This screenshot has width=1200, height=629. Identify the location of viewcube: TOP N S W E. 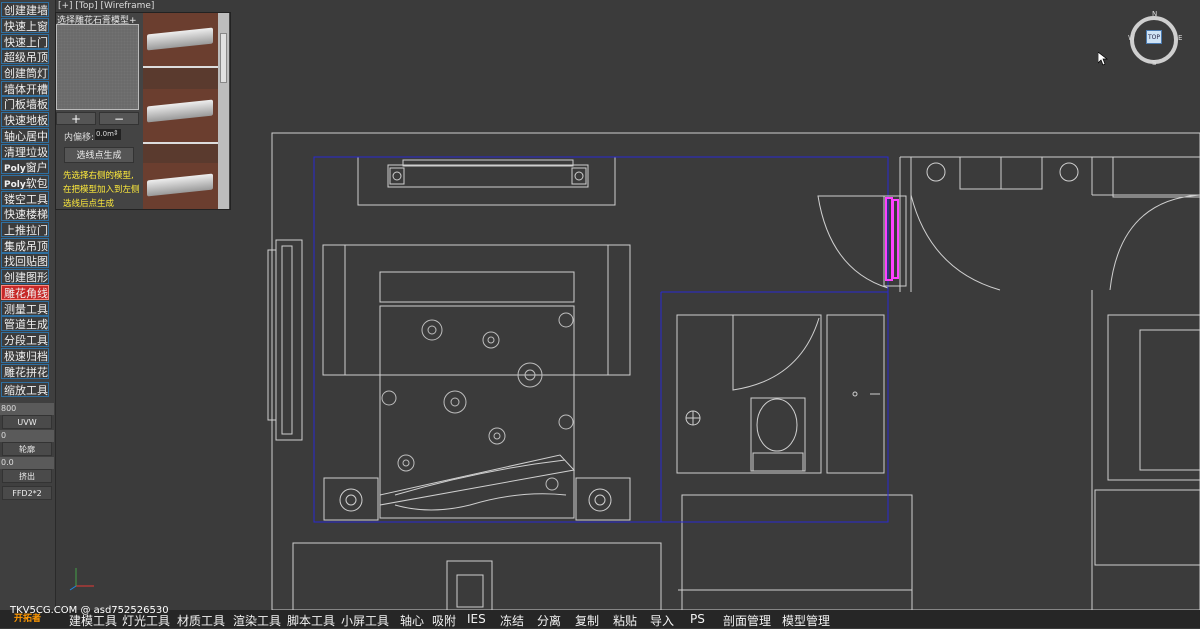
(1155, 38).